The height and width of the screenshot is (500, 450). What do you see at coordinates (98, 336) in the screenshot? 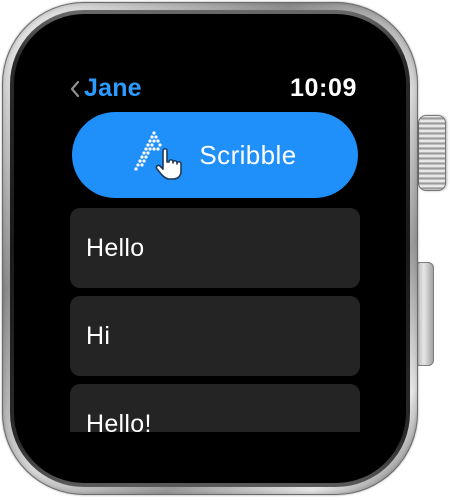
I see `quick-reply-label: Hi` at bounding box center [98, 336].